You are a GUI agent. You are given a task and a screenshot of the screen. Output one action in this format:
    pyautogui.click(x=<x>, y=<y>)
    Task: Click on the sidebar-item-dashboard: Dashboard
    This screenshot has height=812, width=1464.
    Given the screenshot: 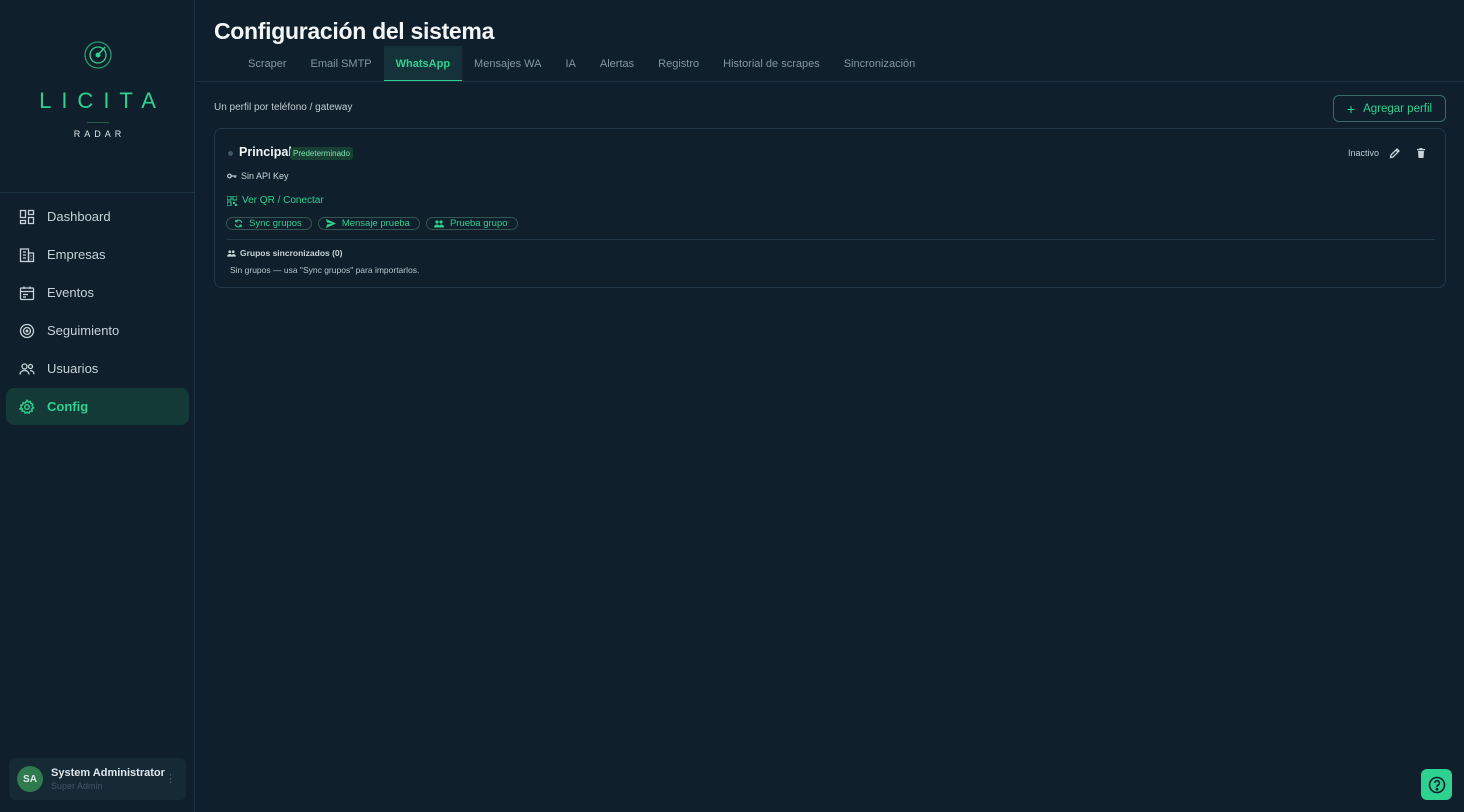 What is the action you would take?
    pyautogui.click(x=97, y=216)
    